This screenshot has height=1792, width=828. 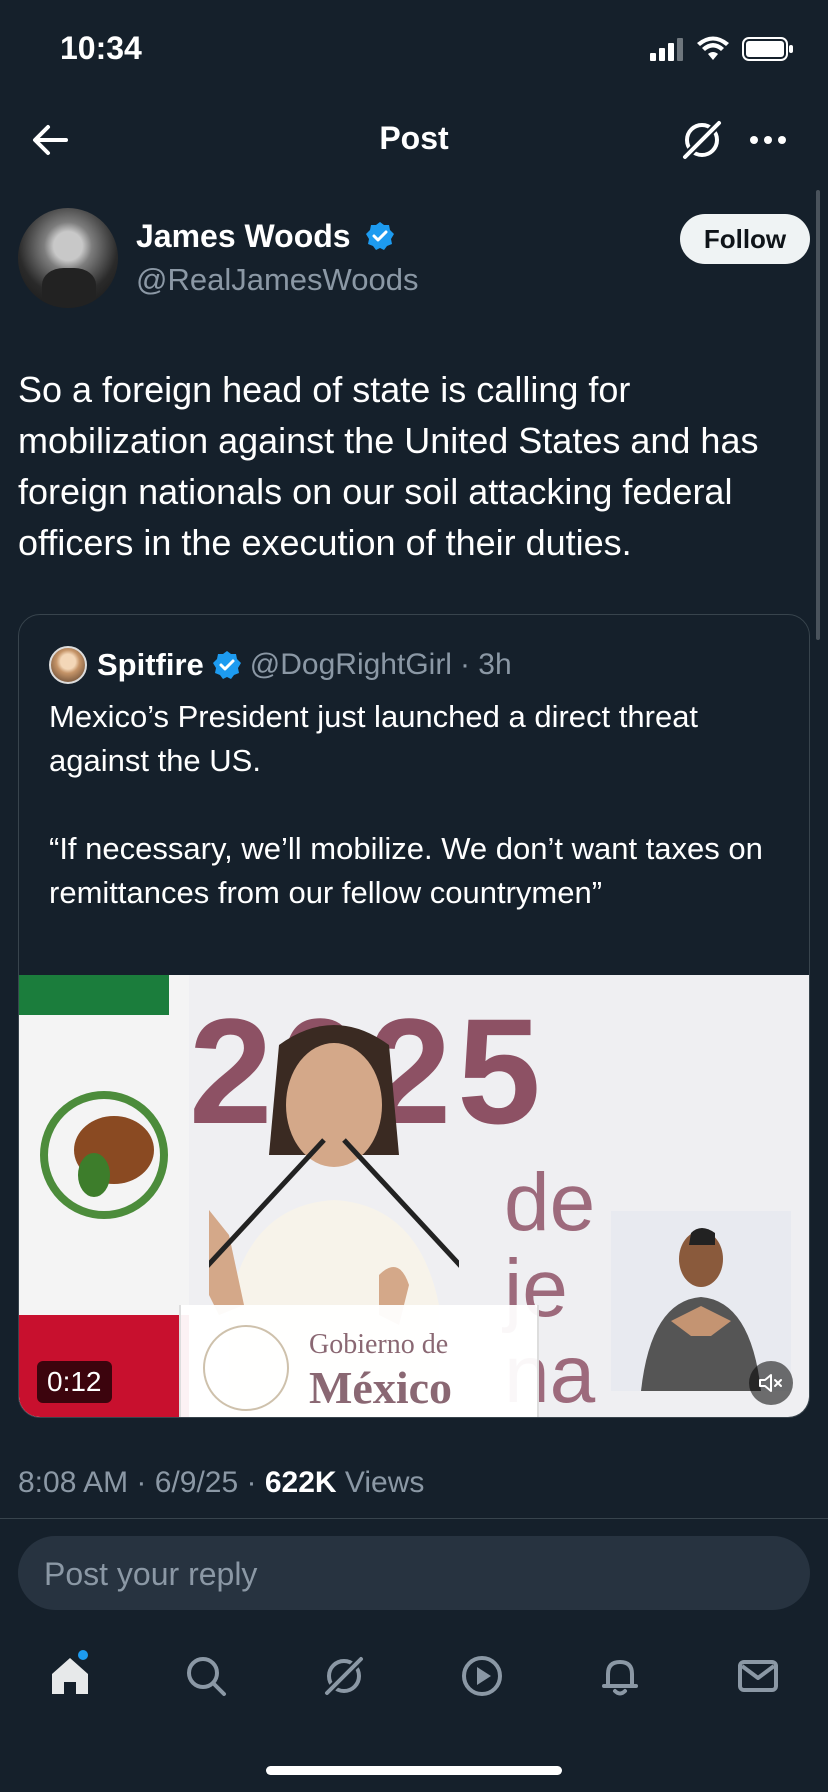 I want to click on tab-bar, so click(x=414, y=1676).